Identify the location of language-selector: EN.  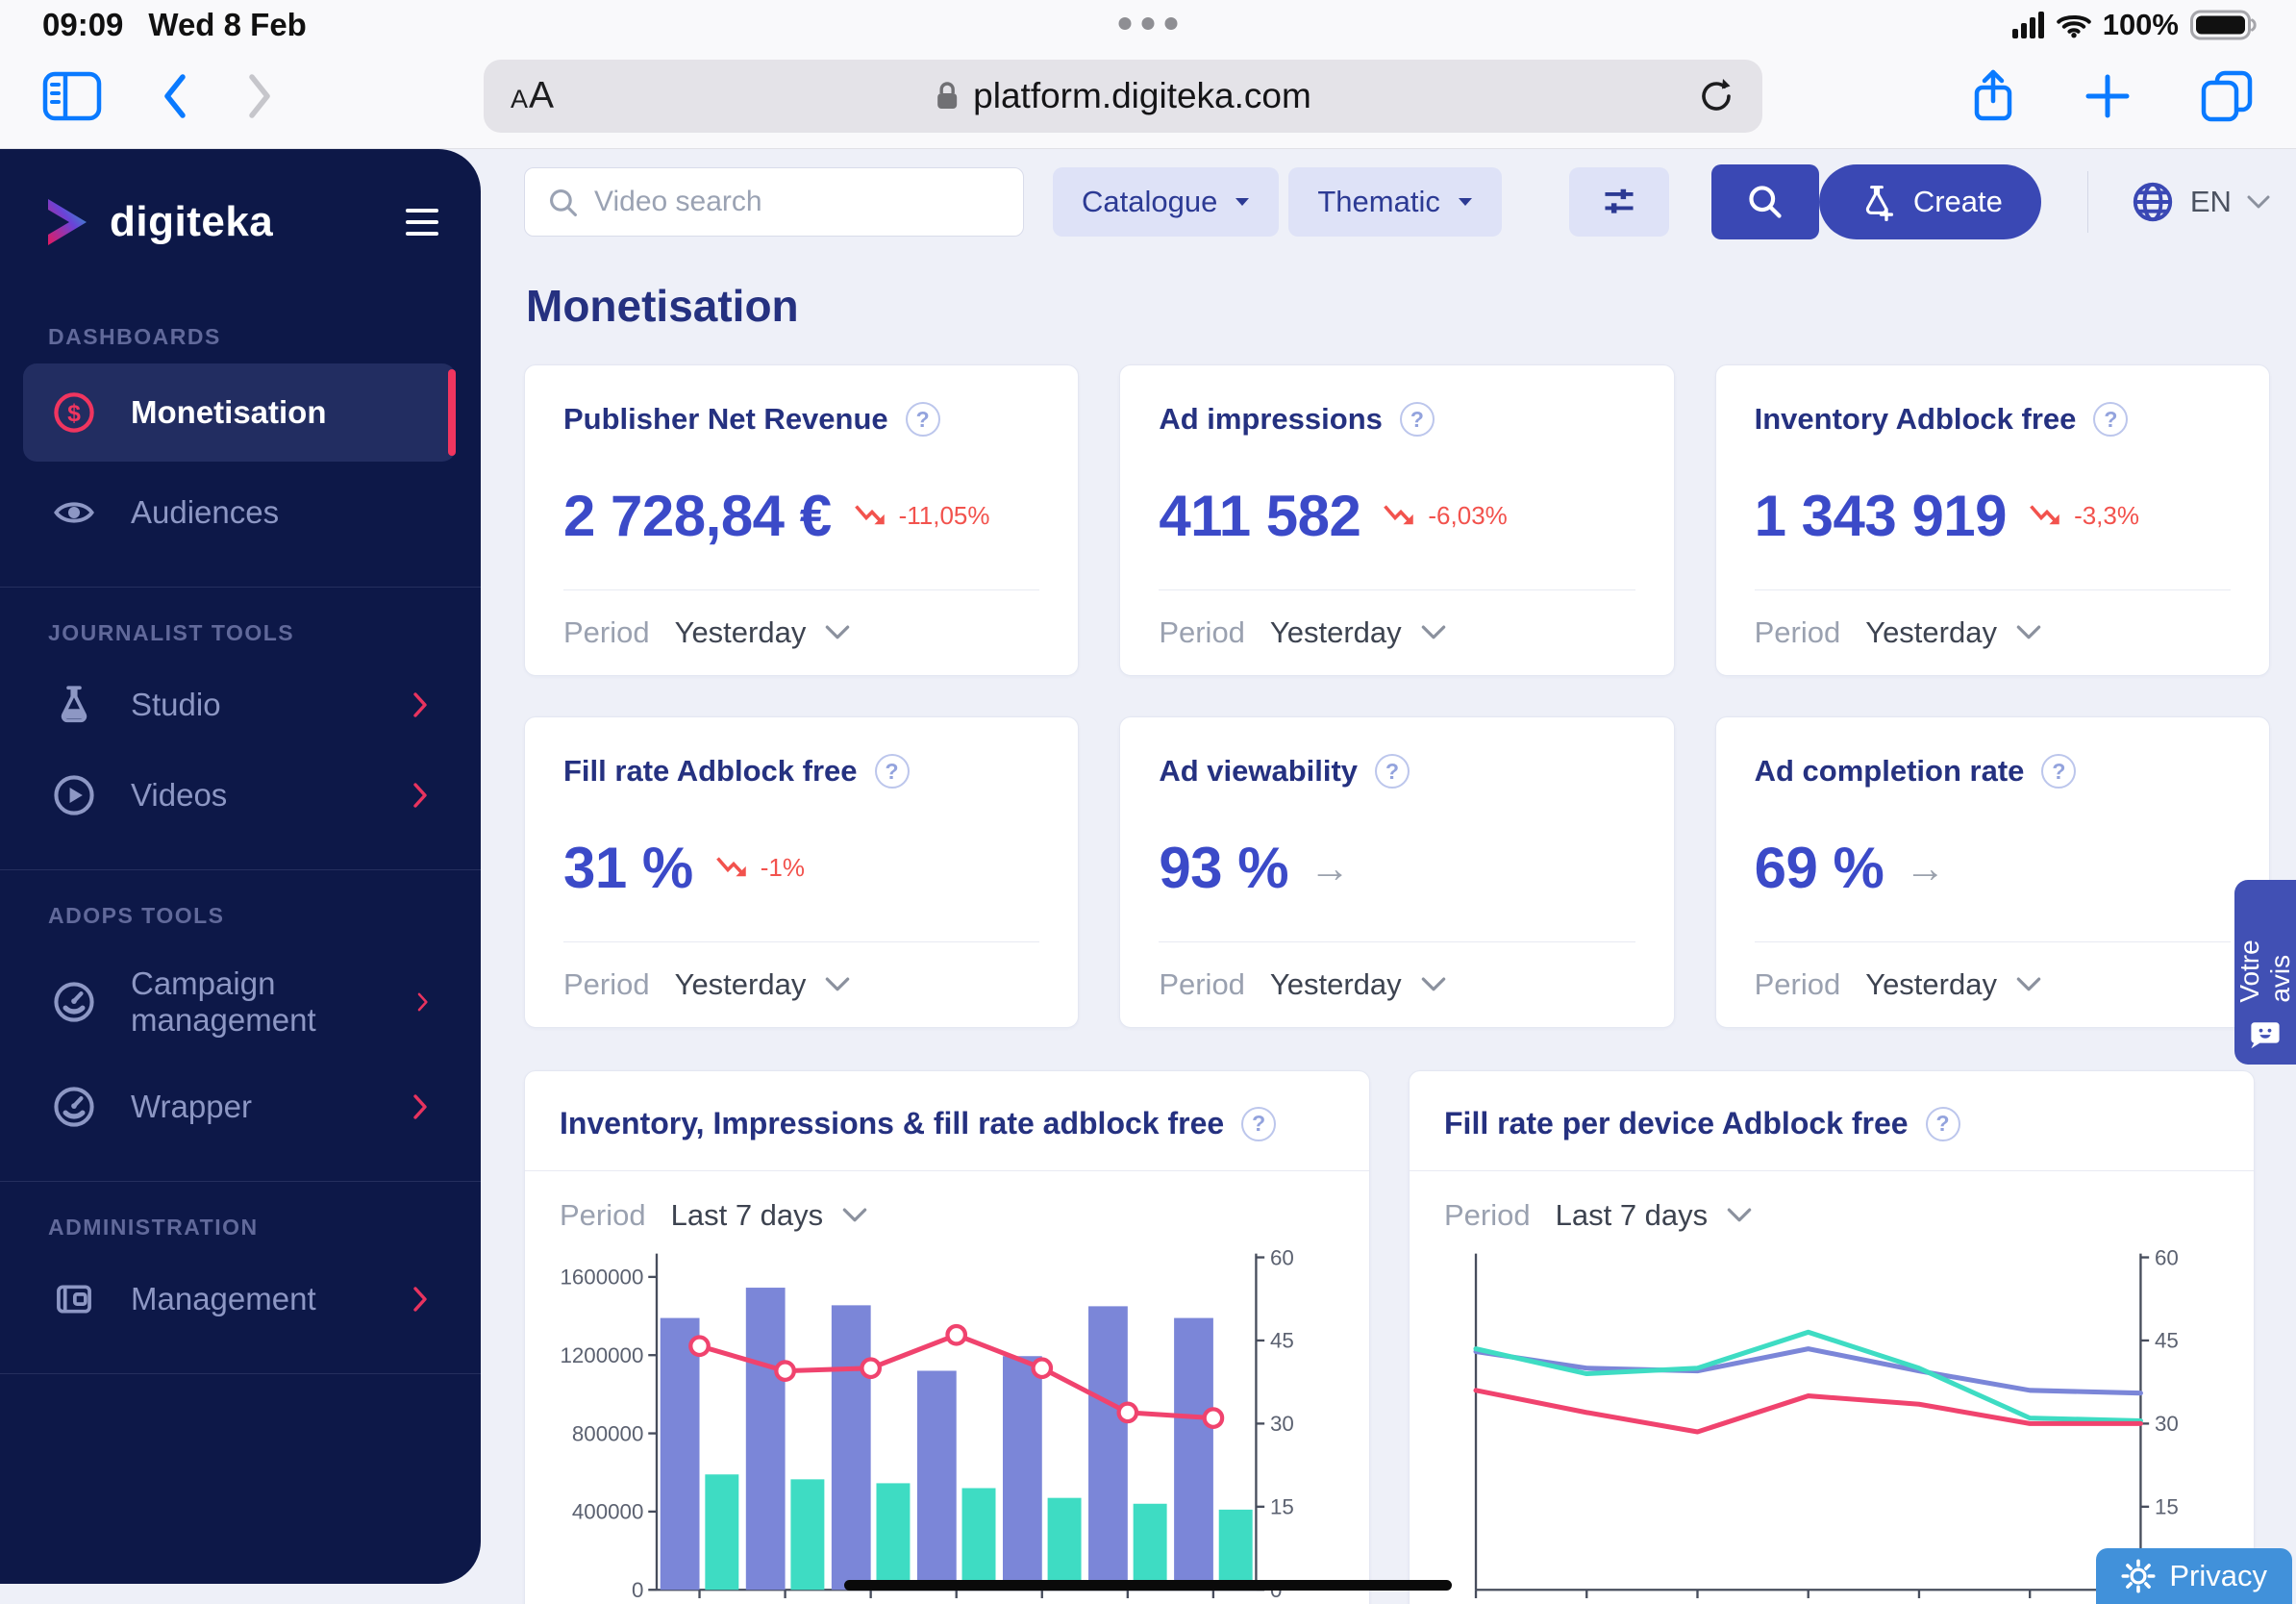
(2178, 202).